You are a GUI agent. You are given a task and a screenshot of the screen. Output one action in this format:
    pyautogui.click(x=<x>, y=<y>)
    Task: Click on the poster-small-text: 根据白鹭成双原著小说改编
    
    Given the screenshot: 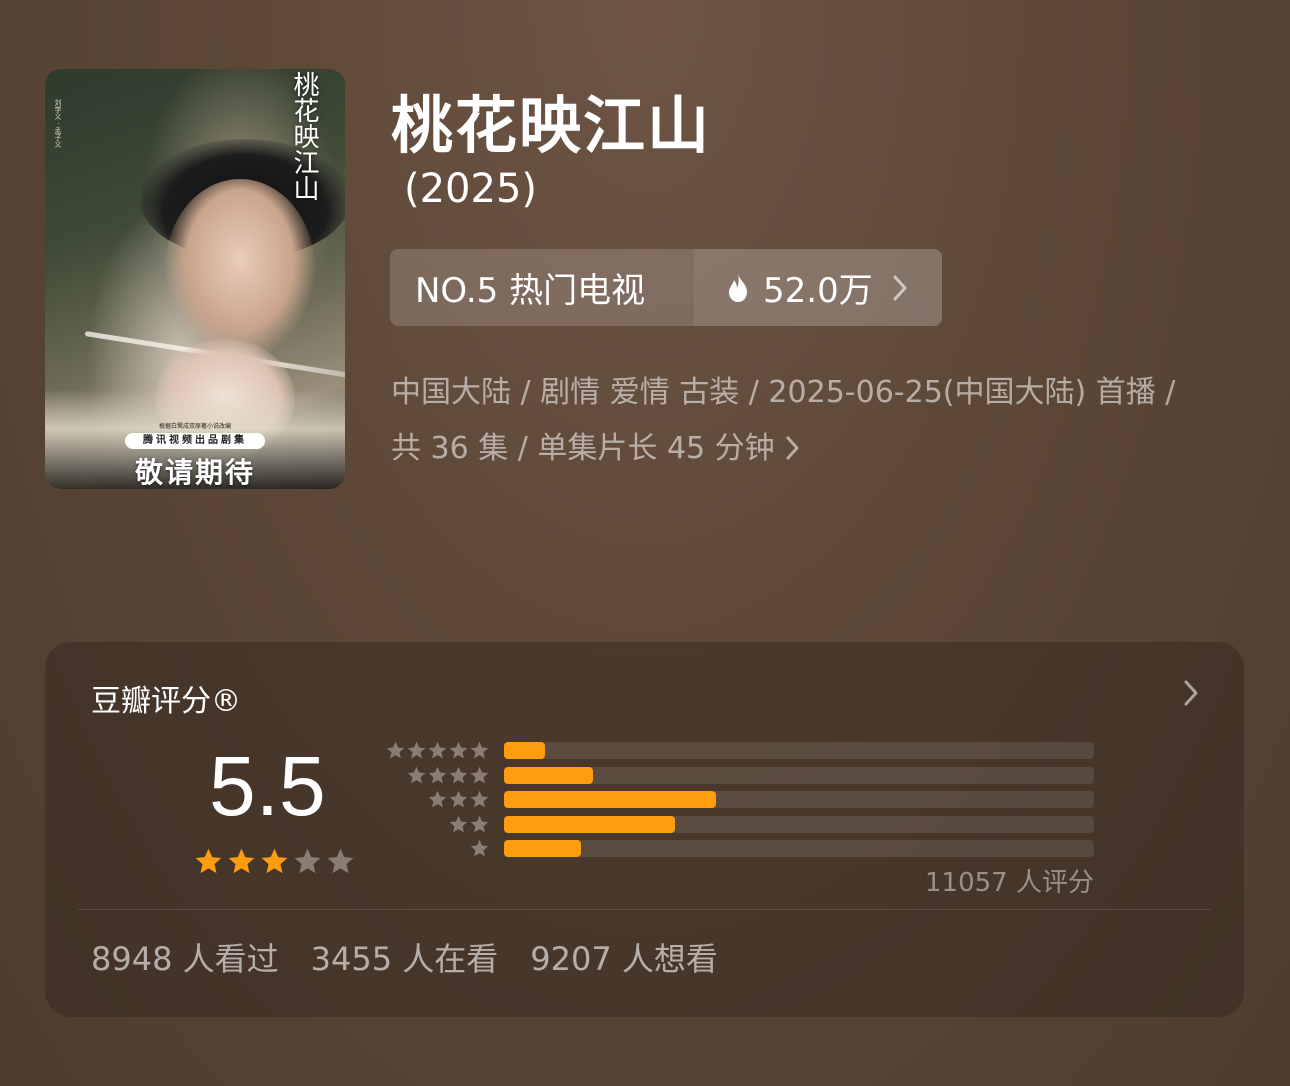 What is the action you would take?
    pyautogui.click(x=194, y=426)
    